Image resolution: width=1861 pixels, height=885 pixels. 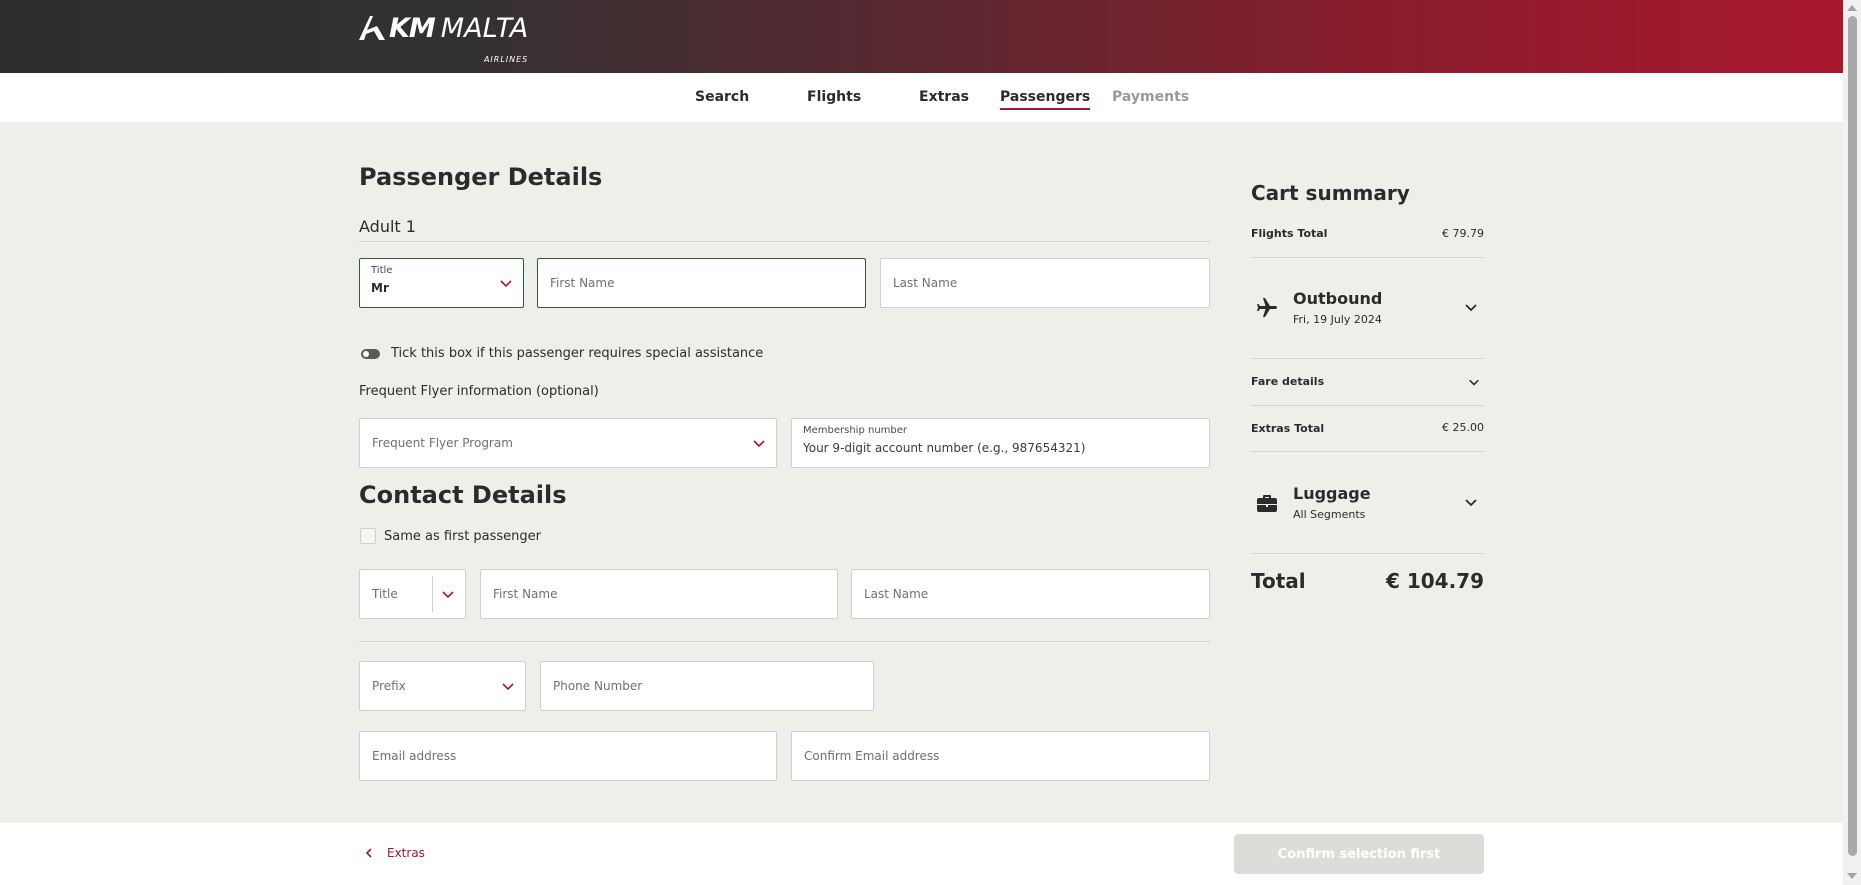 What do you see at coordinates (1267, 503) in the screenshot?
I see `briefcase-icon` at bounding box center [1267, 503].